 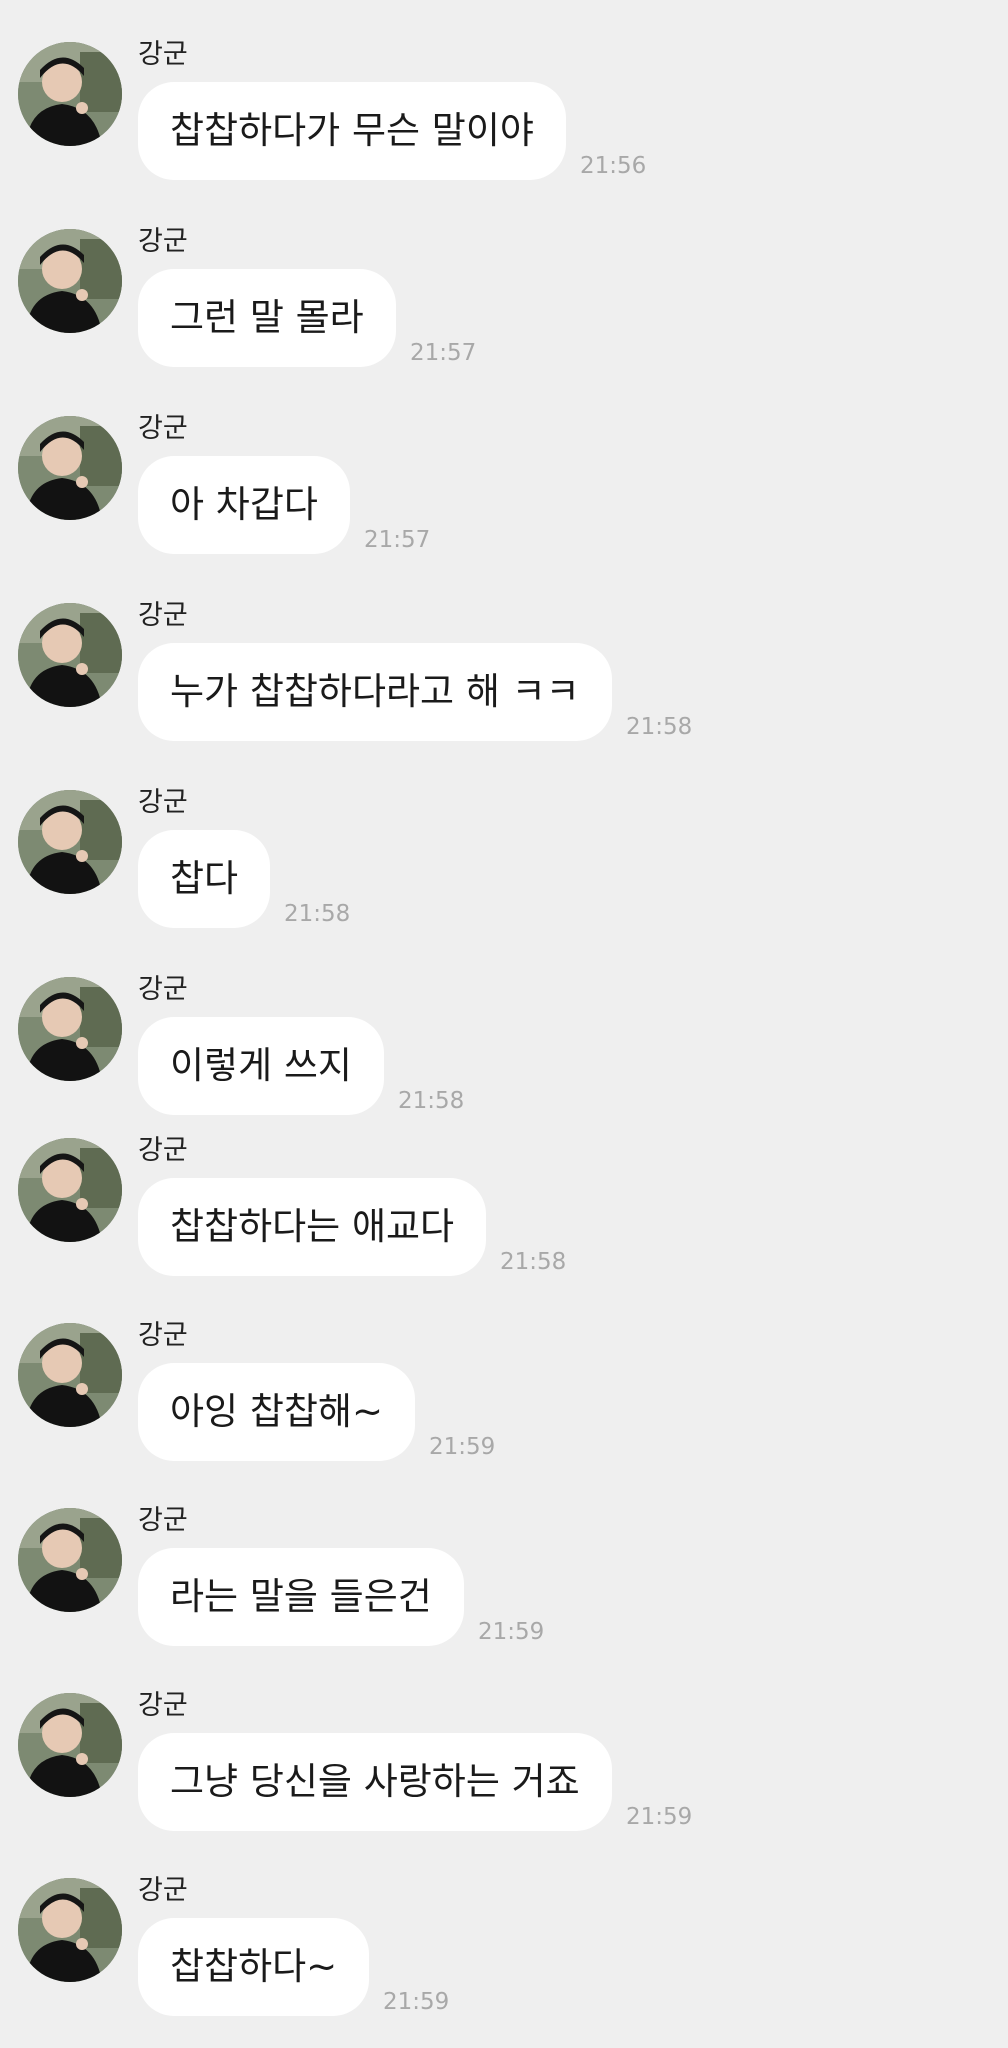 What do you see at coordinates (375, 692) in the screenshot?
I see `message-bubble: 누가 찹찹하다라고 해 ㅋㅋ` at bounding box center [375, 692].